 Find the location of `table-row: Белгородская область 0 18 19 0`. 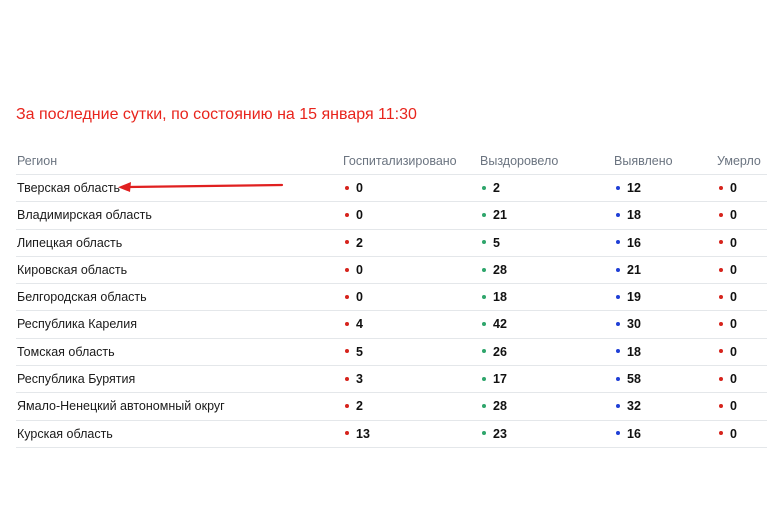

table-row: Белгородская область 0 18 19 0 is located at coordinates (391, 296).